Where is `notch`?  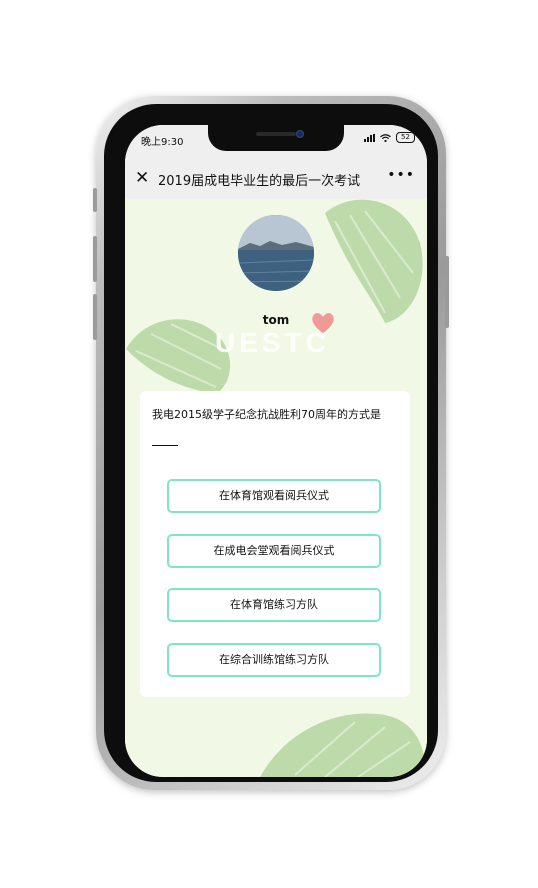 notch is located at coordinates (276, 138).